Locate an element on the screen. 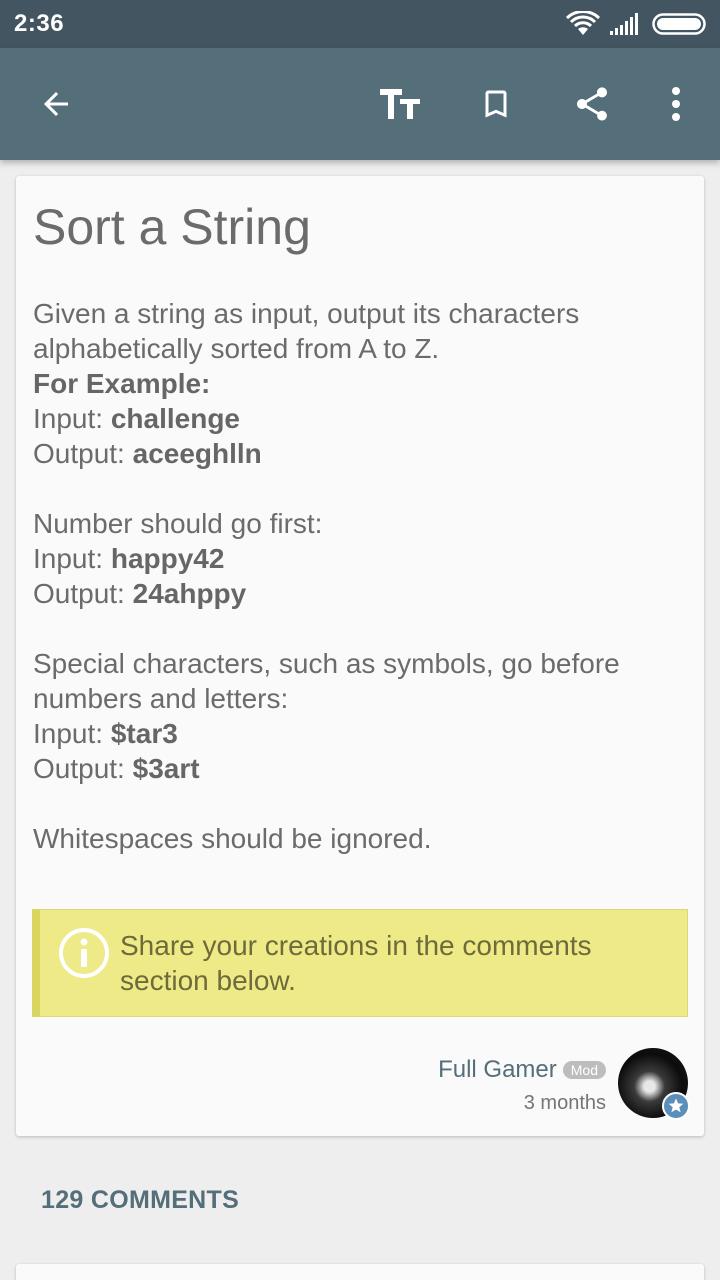 The height and width of the screenshot is (1280, 720). comment-card is located at coordinates (360, 1272).